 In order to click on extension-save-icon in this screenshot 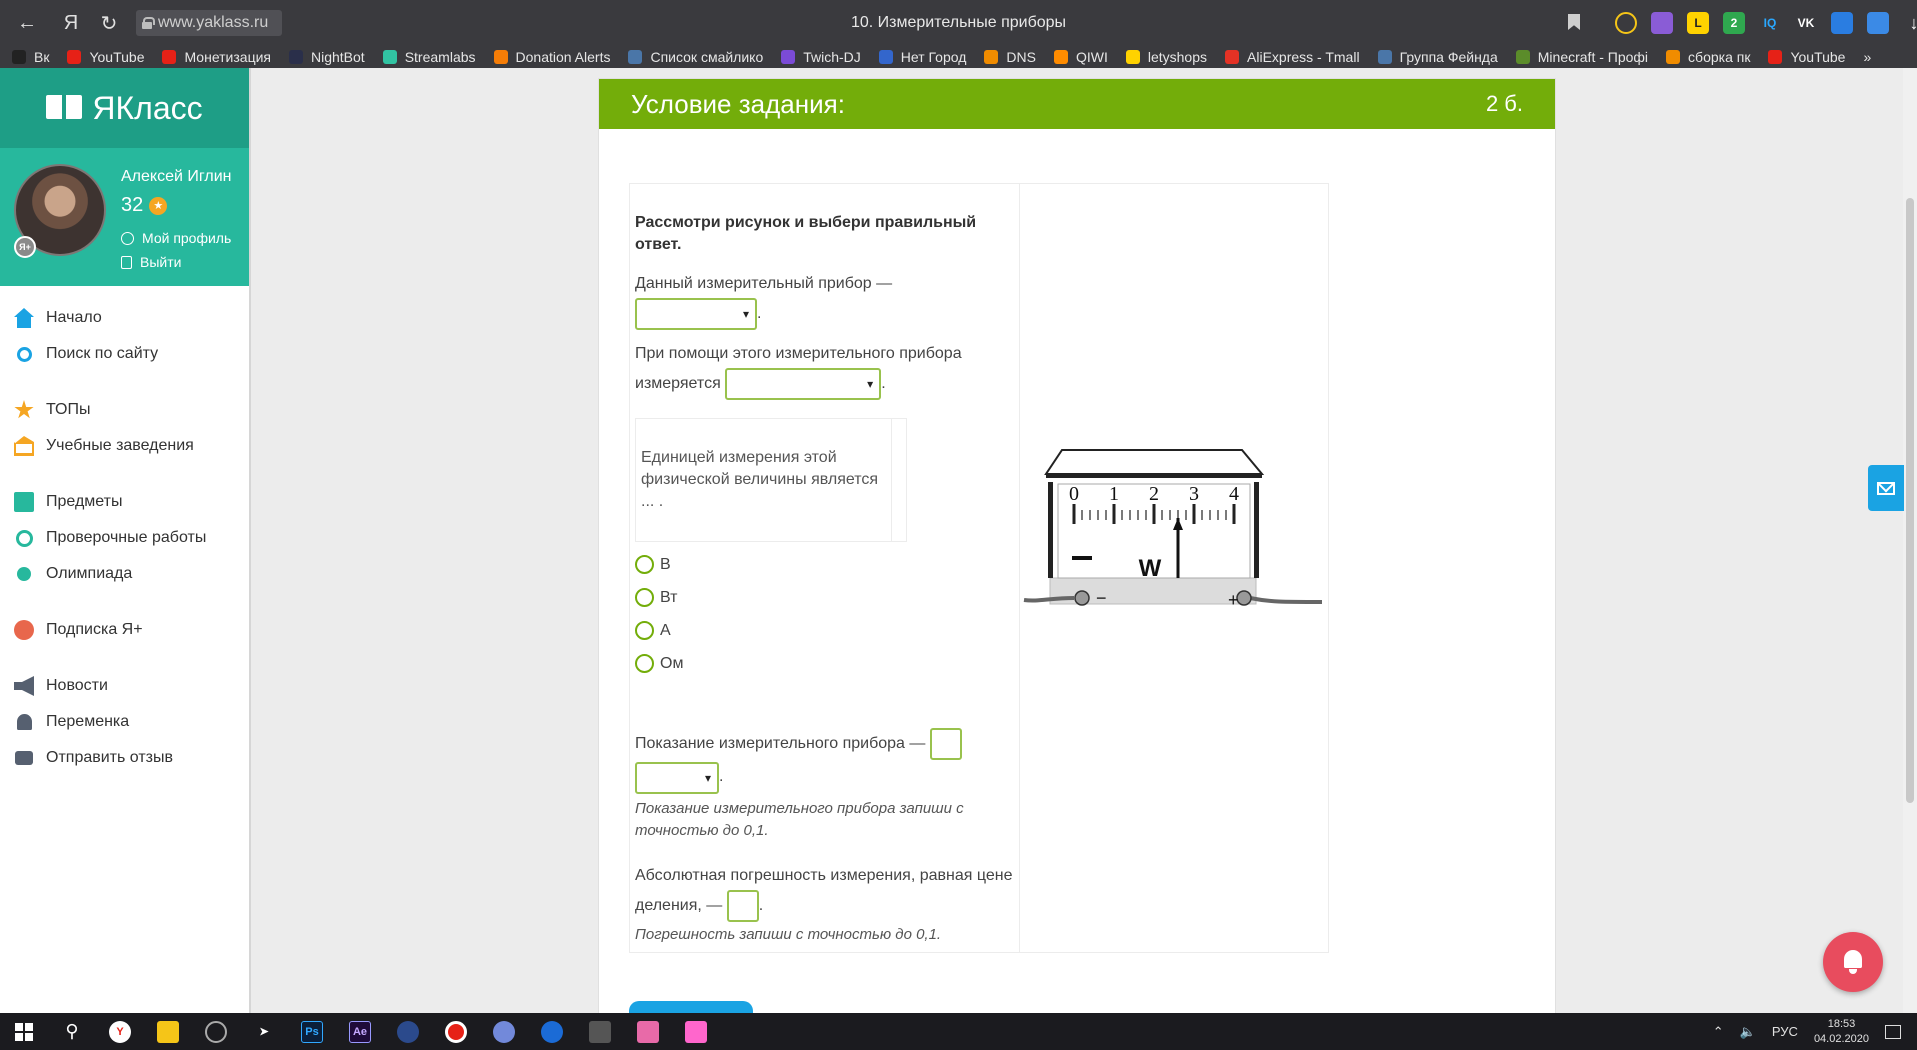, I will do `click(1878, 23)`.